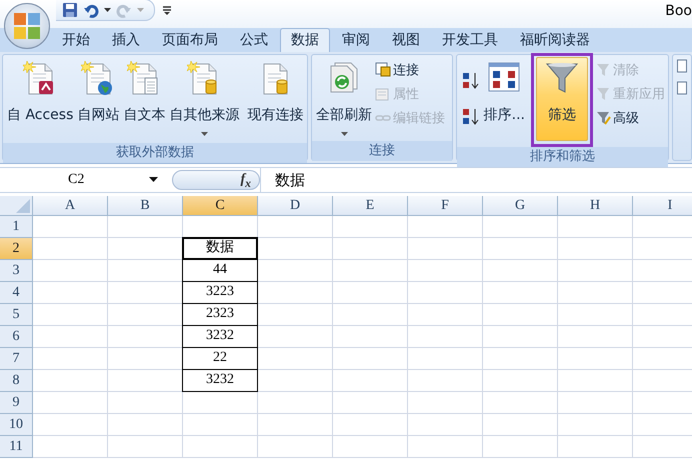  What do you see at coordinates (344, 99) in the screenshot?
I see `refresh-all-button: 全部刷新` at bounding box center [344, 99].